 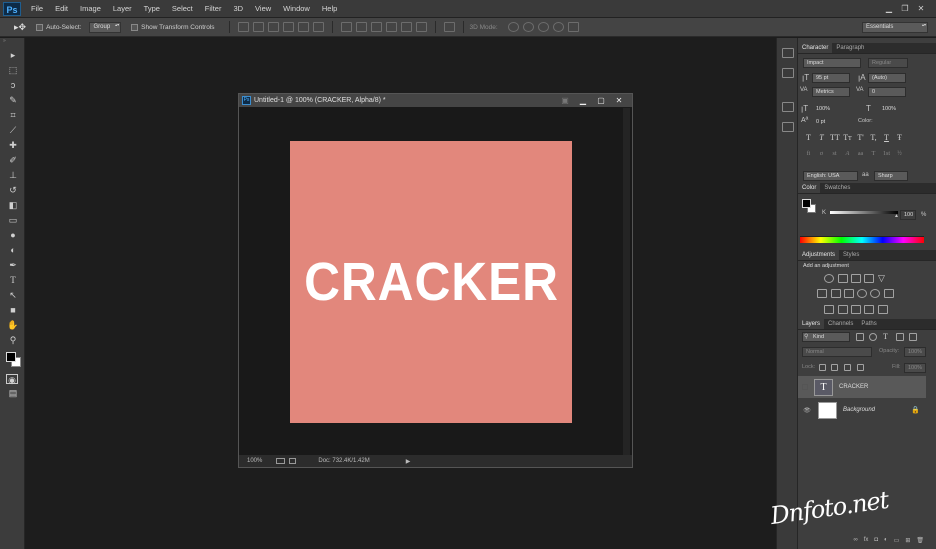 I want to click on visibility-eye-icon: 👁, so click(x=807, y=410).